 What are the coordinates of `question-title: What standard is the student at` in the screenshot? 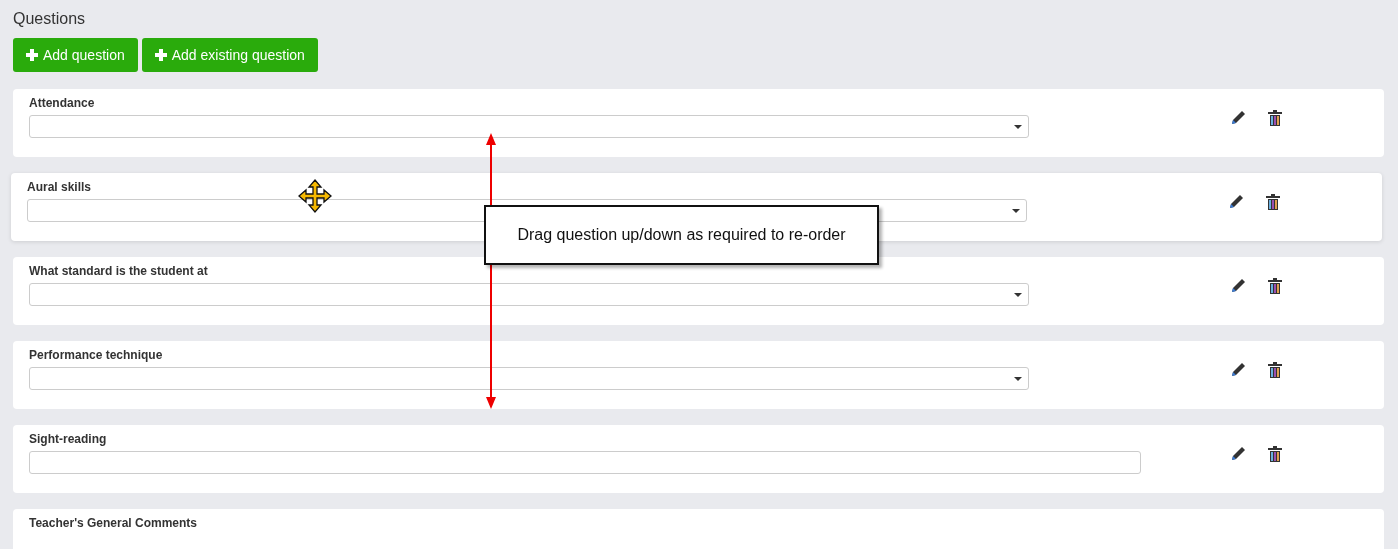 It's located at (119, 271).